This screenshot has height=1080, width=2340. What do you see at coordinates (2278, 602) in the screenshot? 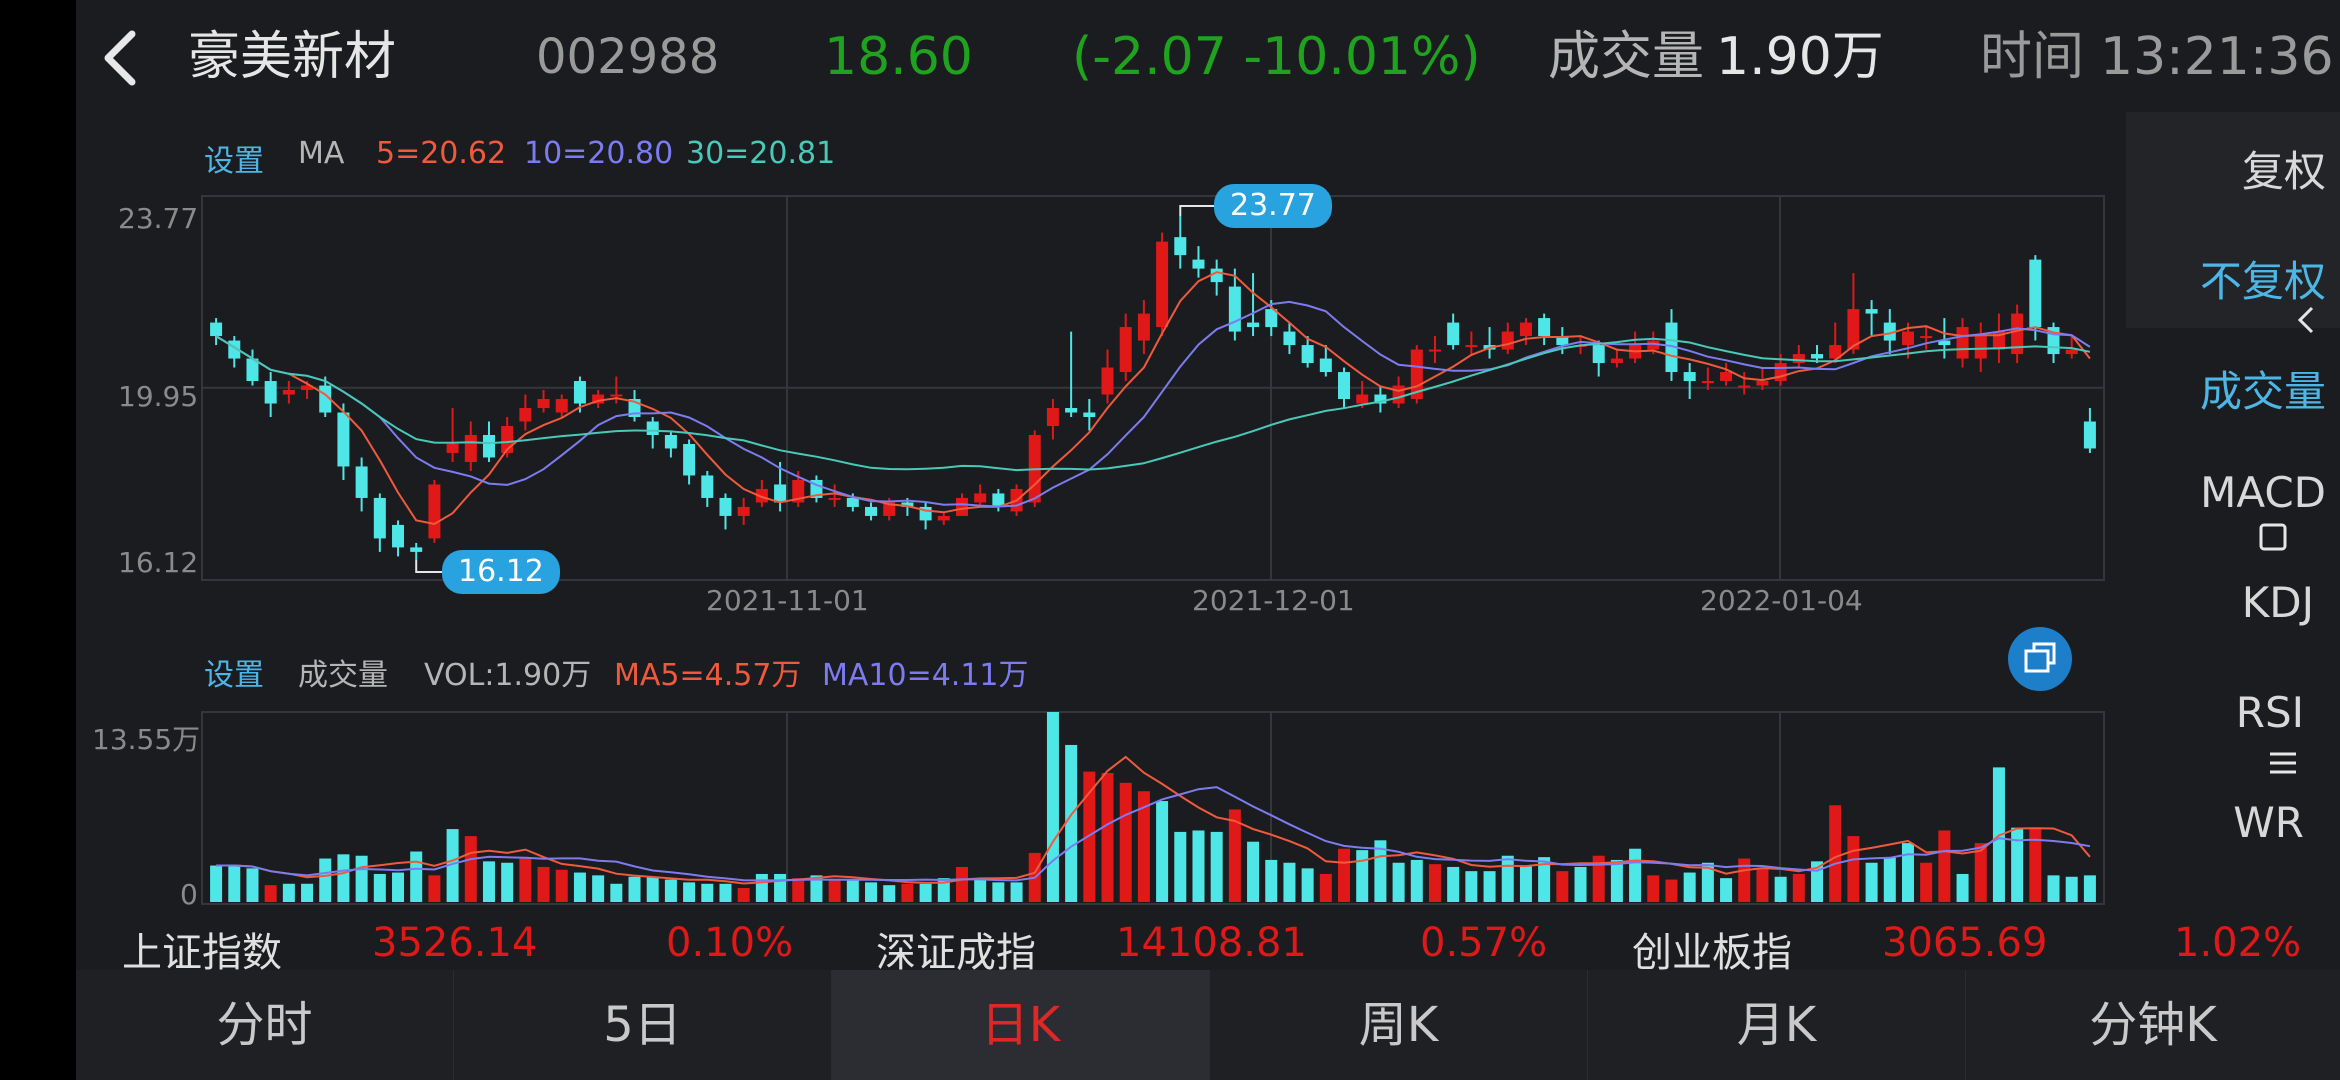
I see `menu-kdj: KDJ` at bounding box center [2278, 602].